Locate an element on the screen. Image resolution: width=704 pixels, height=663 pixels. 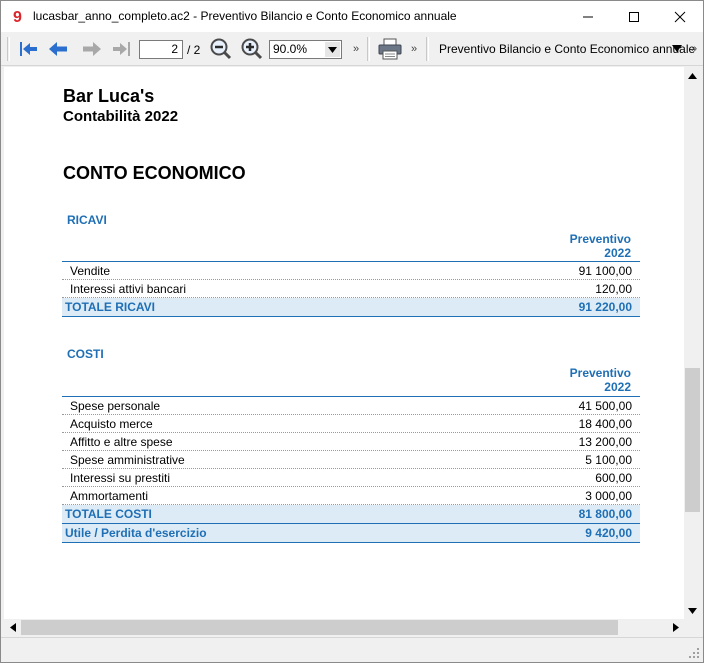
table-row: Spese personale 41 500,00 is located at coordinates (351, 406).